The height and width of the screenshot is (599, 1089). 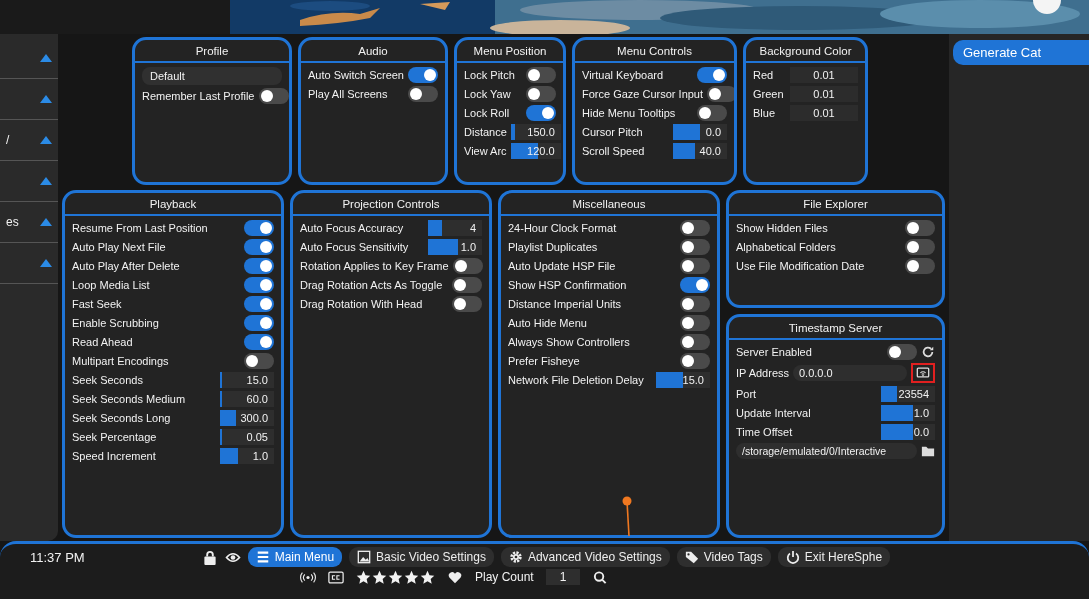 I want to click on input-field: 0.0.0.0, so click(x=850, y=373).